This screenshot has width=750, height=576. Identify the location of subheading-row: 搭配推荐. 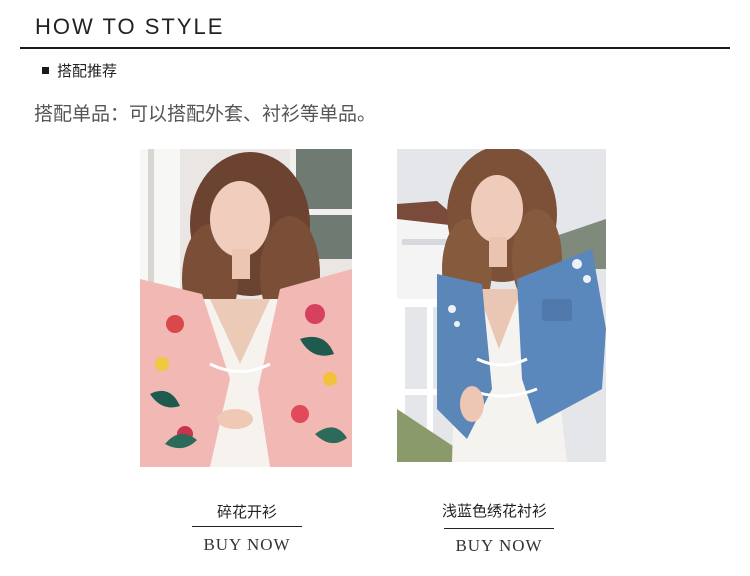
(79, 70).